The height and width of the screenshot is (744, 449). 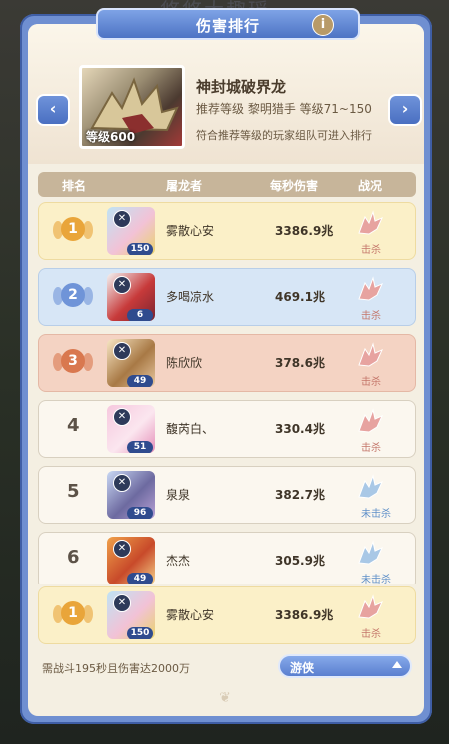 I want to click on player-dps: 305.9兆, so click(x=300, y=561).